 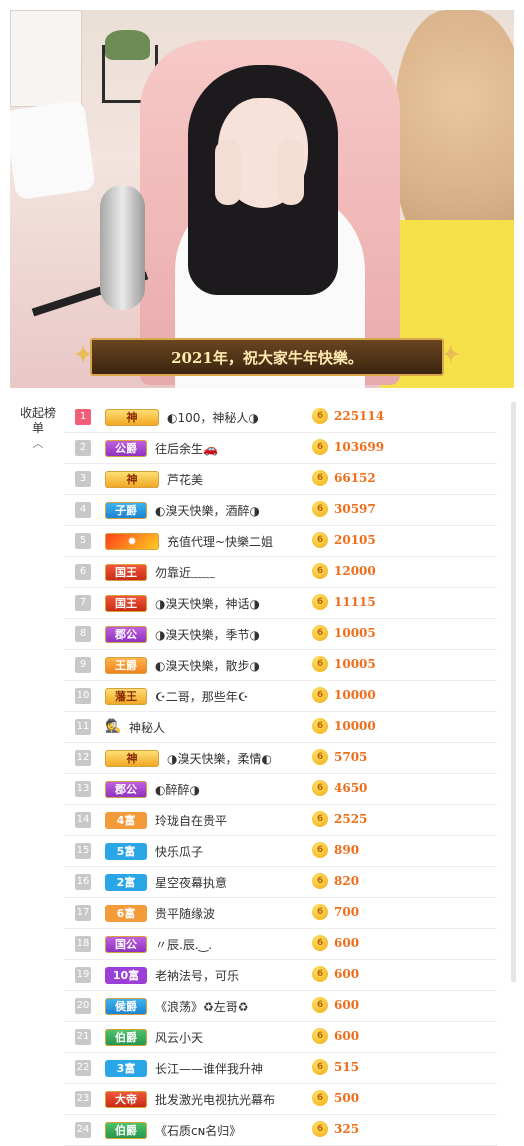 I want to click on rank-badge: 4富, so click(x=126, y=820).